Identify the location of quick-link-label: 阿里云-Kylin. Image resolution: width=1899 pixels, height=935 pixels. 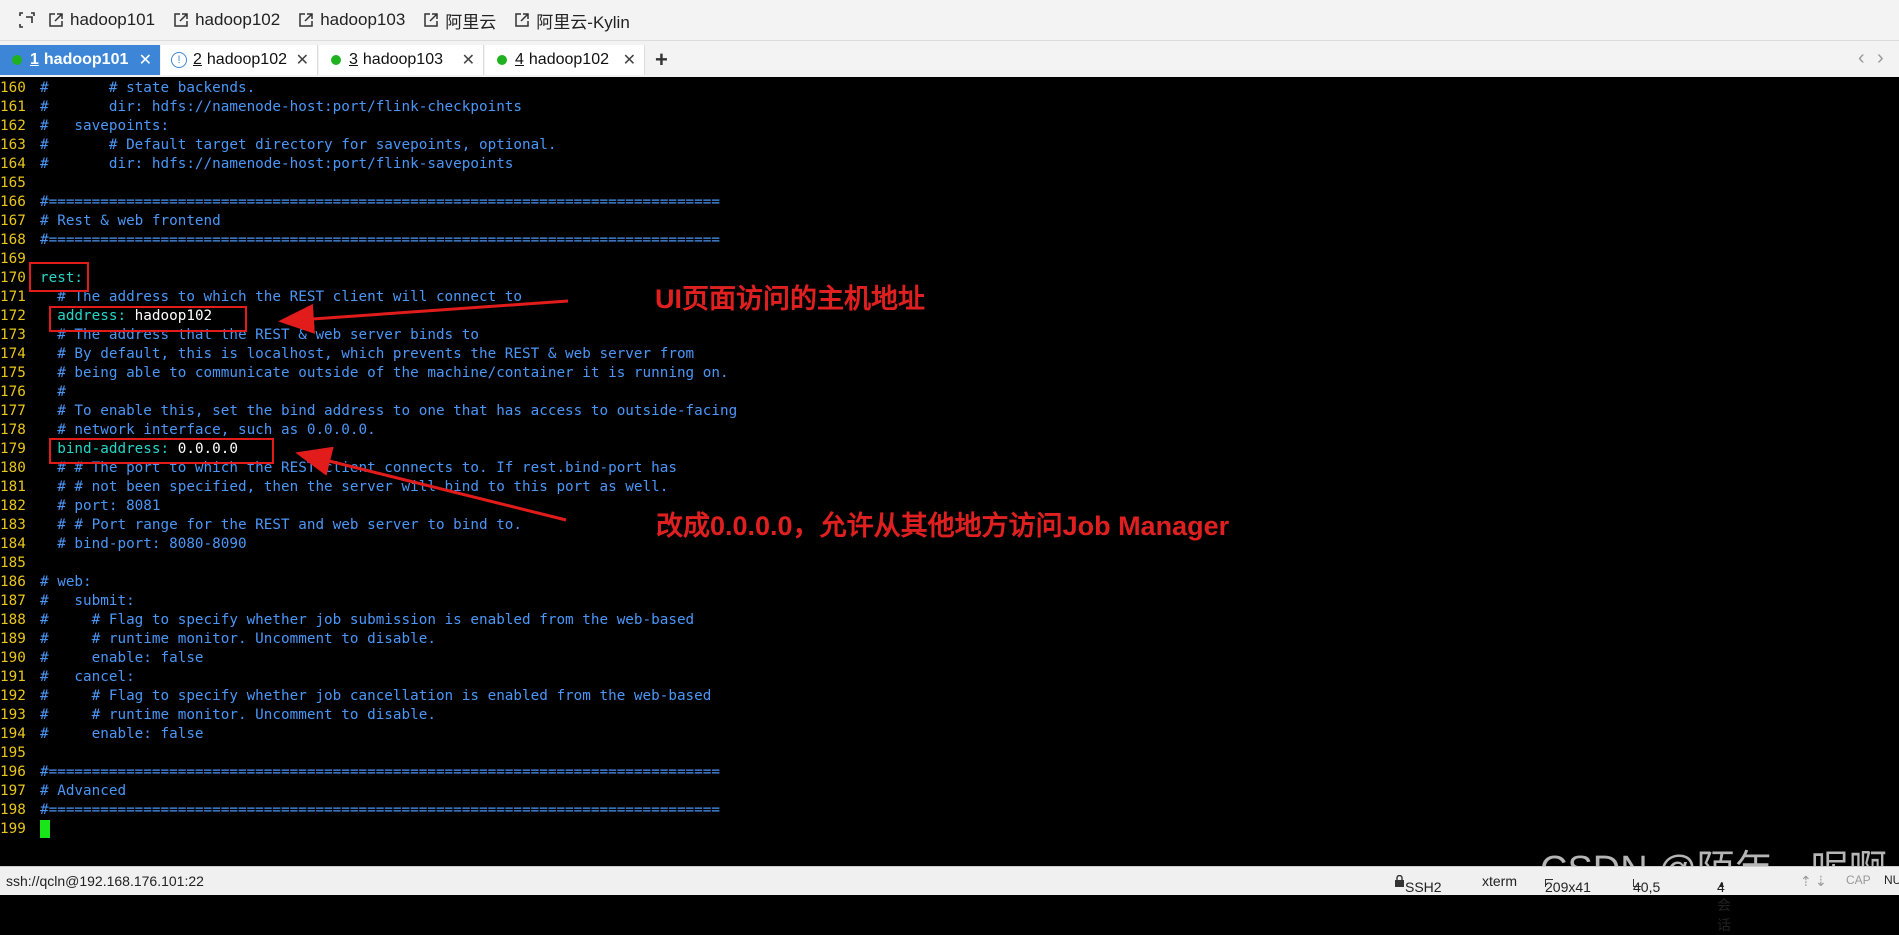
(583, 22).